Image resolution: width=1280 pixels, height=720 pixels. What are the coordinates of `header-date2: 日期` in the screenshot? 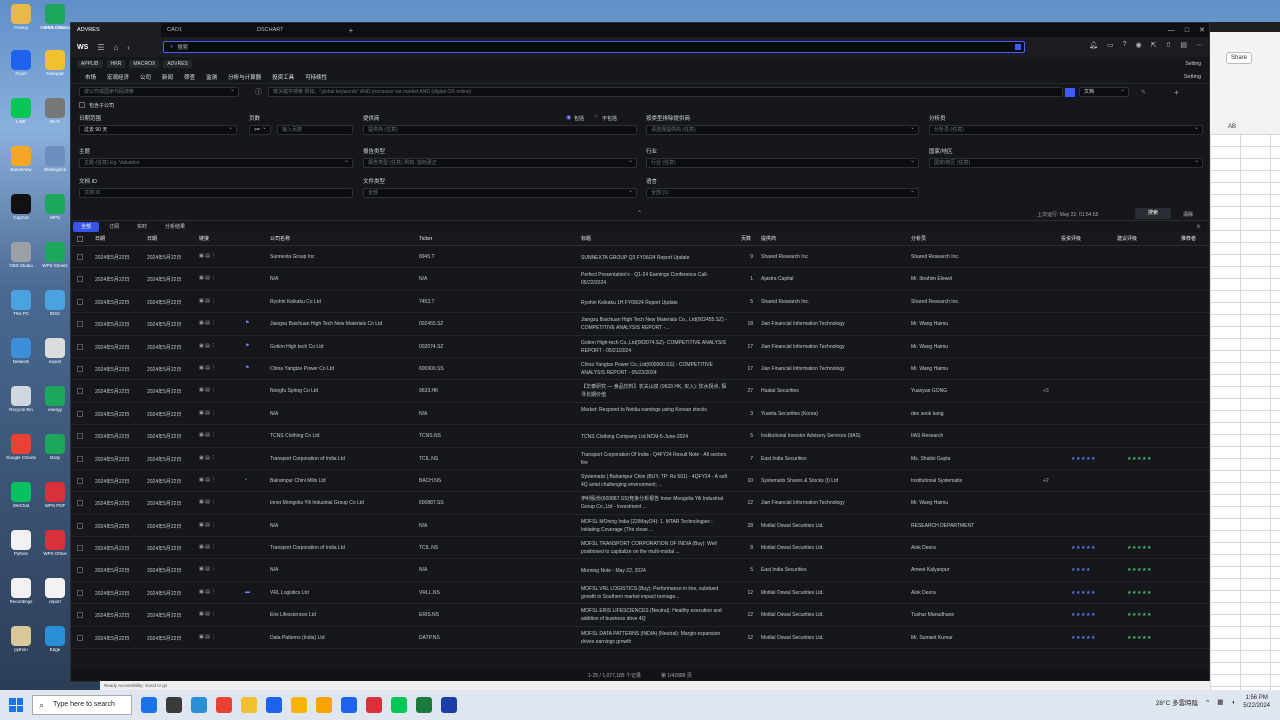 It's located at (152, 238).